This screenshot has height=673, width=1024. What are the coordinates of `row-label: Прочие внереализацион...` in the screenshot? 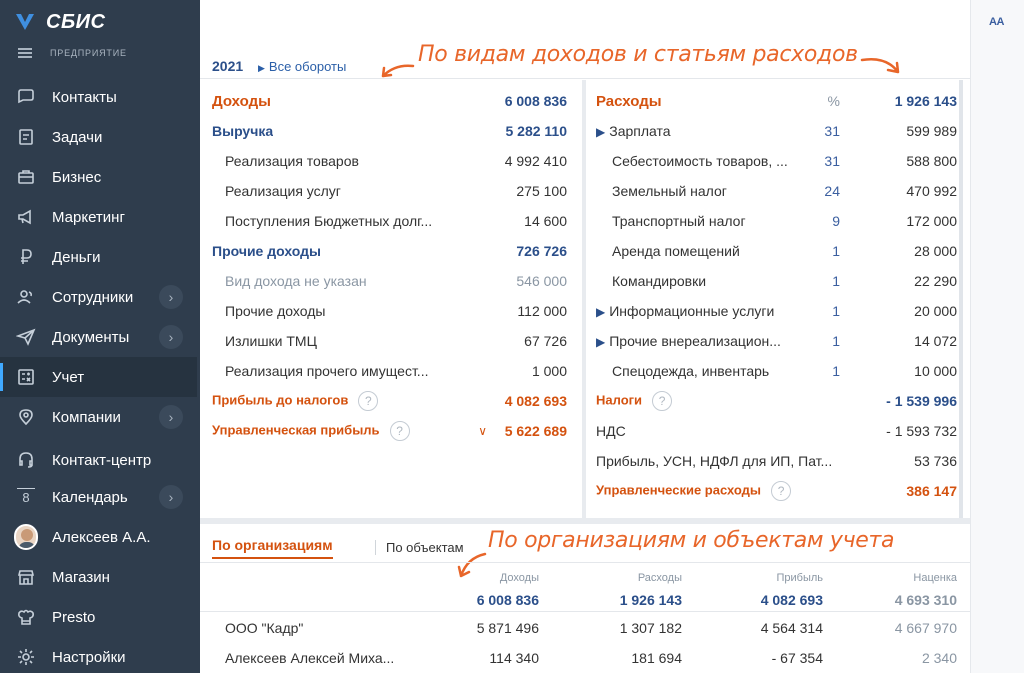 It's located at (695, 341).